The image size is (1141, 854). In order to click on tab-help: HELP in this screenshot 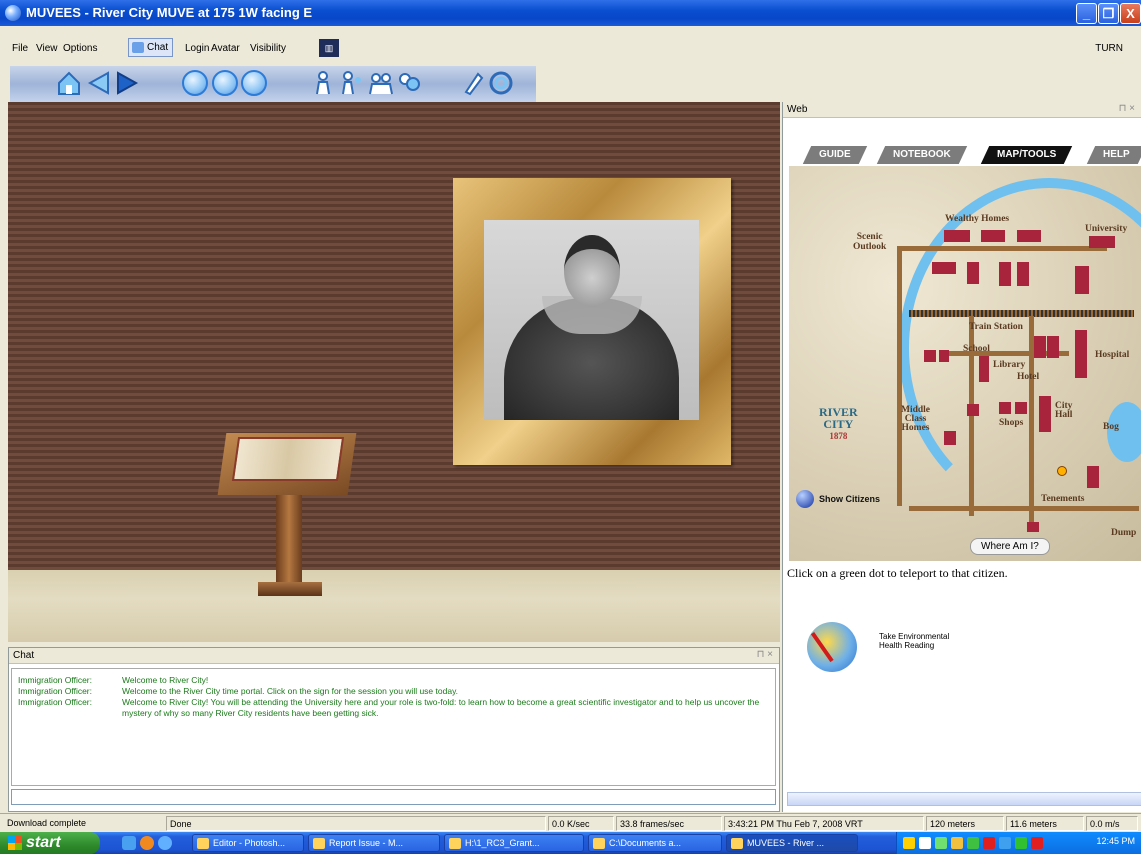, I will do `click(1113, 155)`.